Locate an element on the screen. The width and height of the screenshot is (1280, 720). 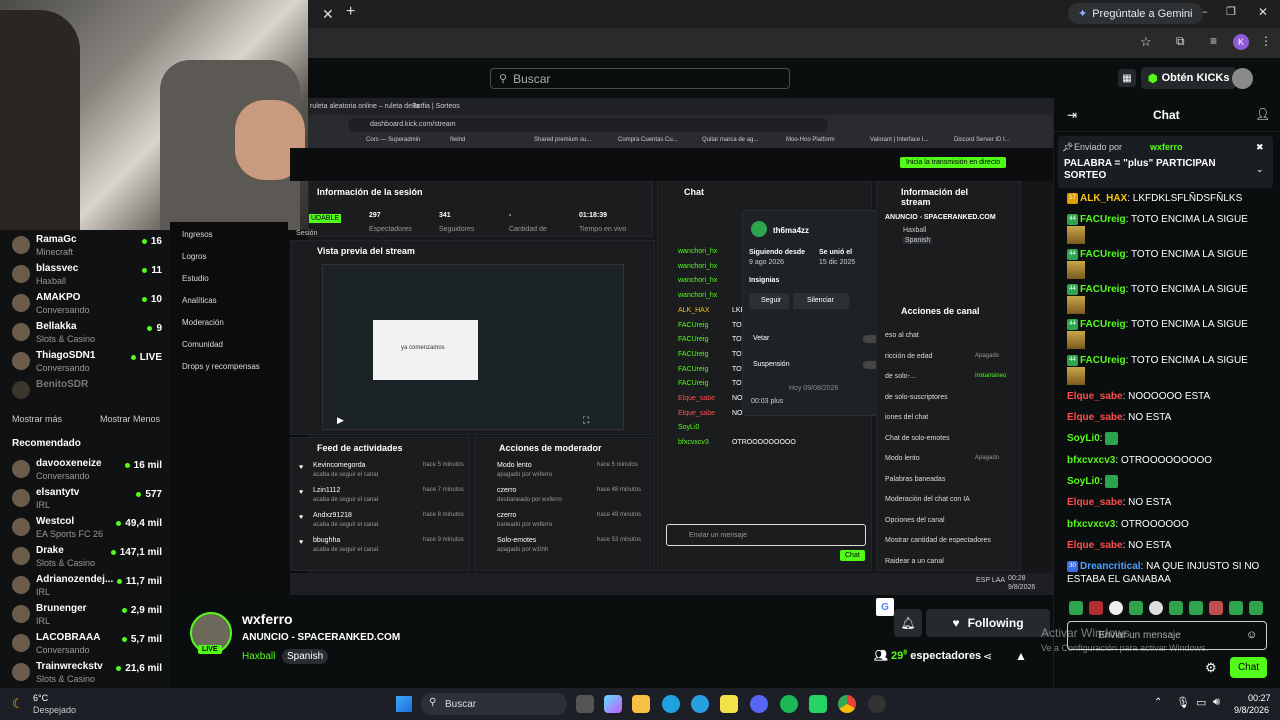
embedded-chat-user: Elque_sabe is located at coordinates (696, 398).